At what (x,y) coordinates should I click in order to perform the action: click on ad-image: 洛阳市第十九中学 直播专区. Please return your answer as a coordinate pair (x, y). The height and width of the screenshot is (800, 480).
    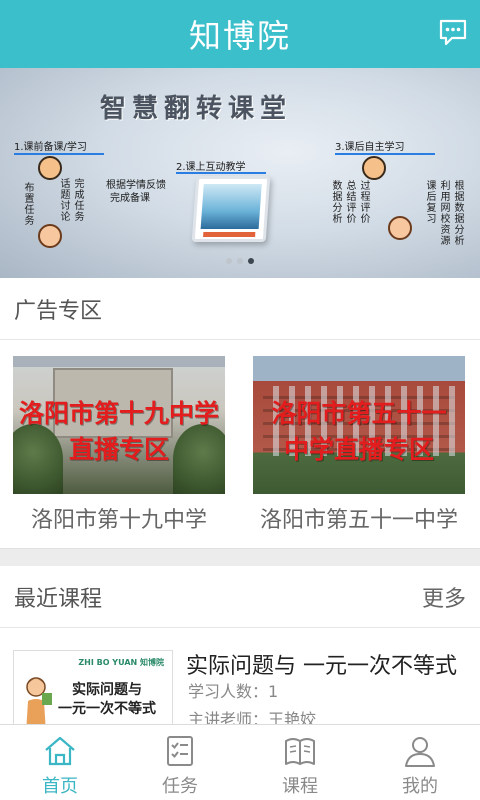
    Looking at the image, I should click on (119, 425).